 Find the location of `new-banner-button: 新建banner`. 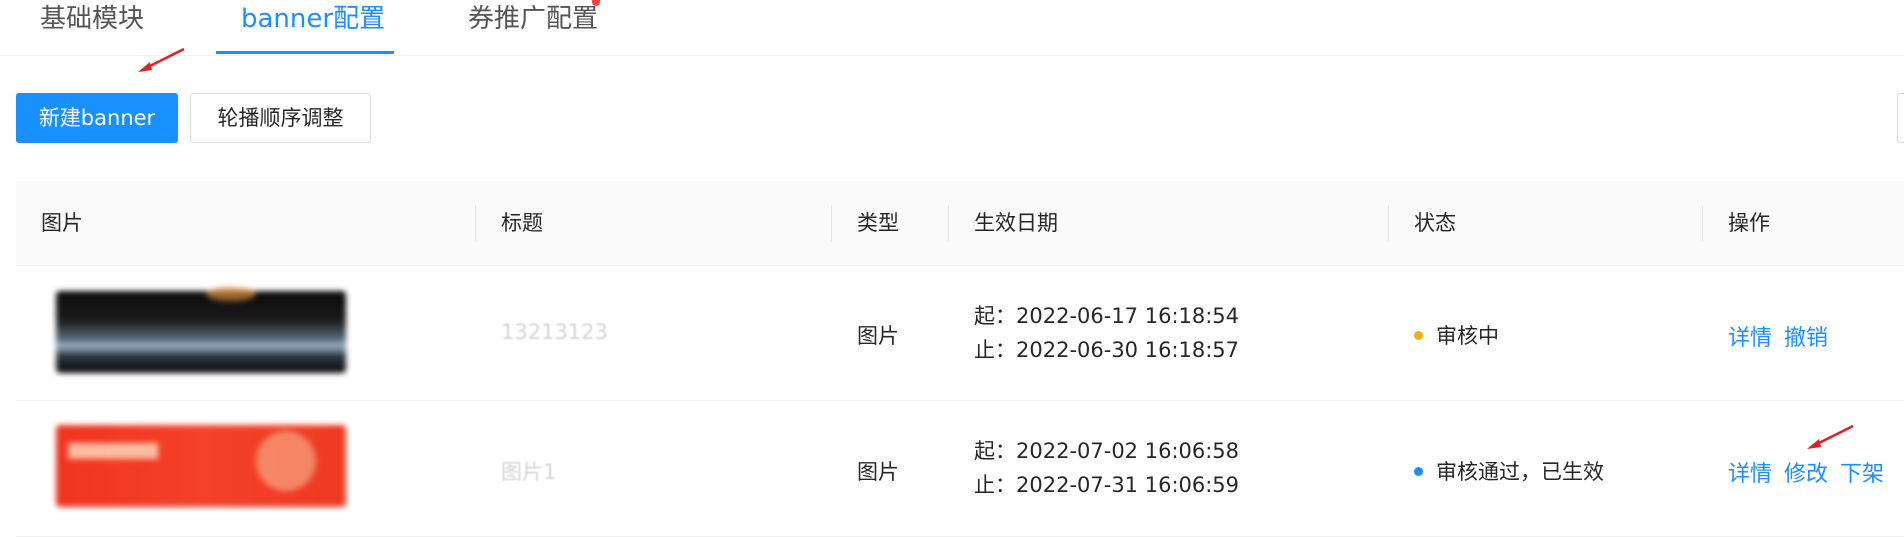

new-banner-button: 新建banner is located at coordinates (97, 118).